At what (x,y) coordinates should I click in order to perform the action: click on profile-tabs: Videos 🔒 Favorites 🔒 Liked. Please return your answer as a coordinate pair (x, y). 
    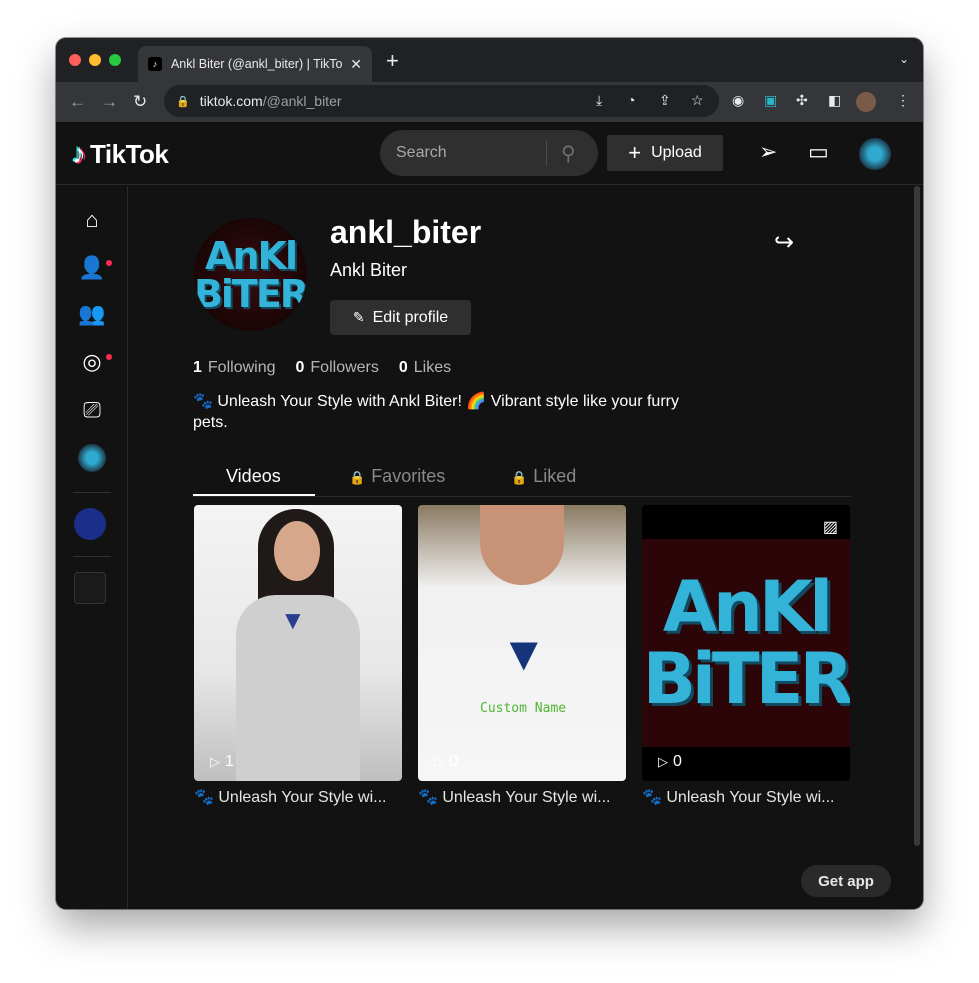
    Looking at the image, I should click on (522, 477).